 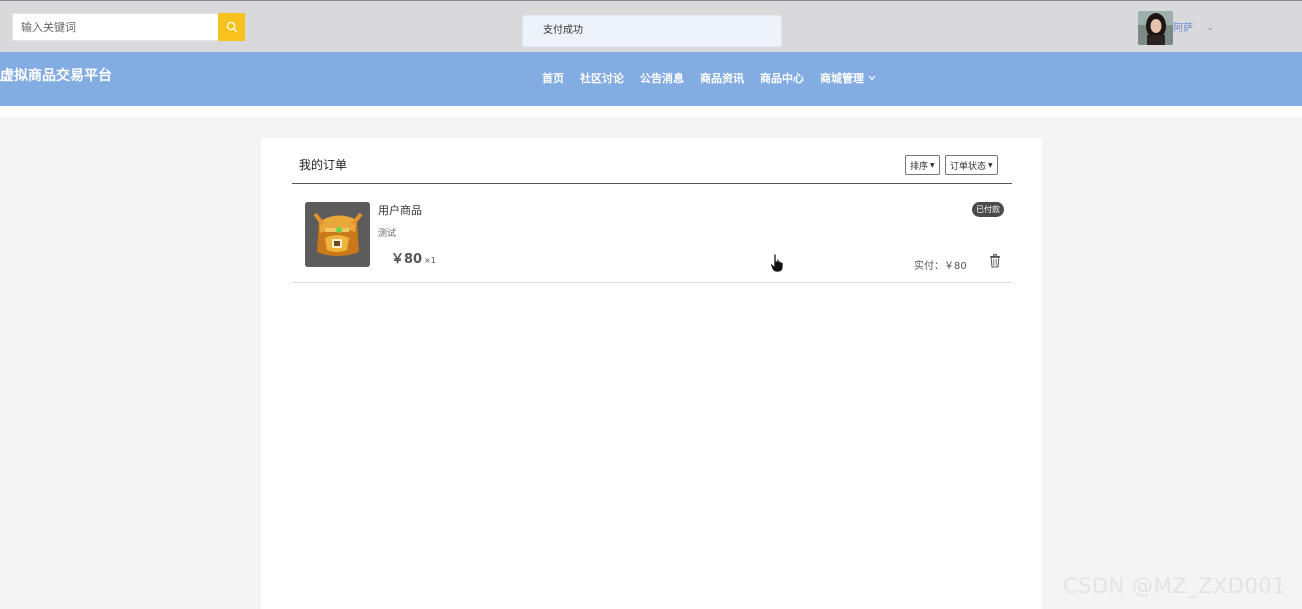 I want to click on product-image, so click(x=337, y=234).